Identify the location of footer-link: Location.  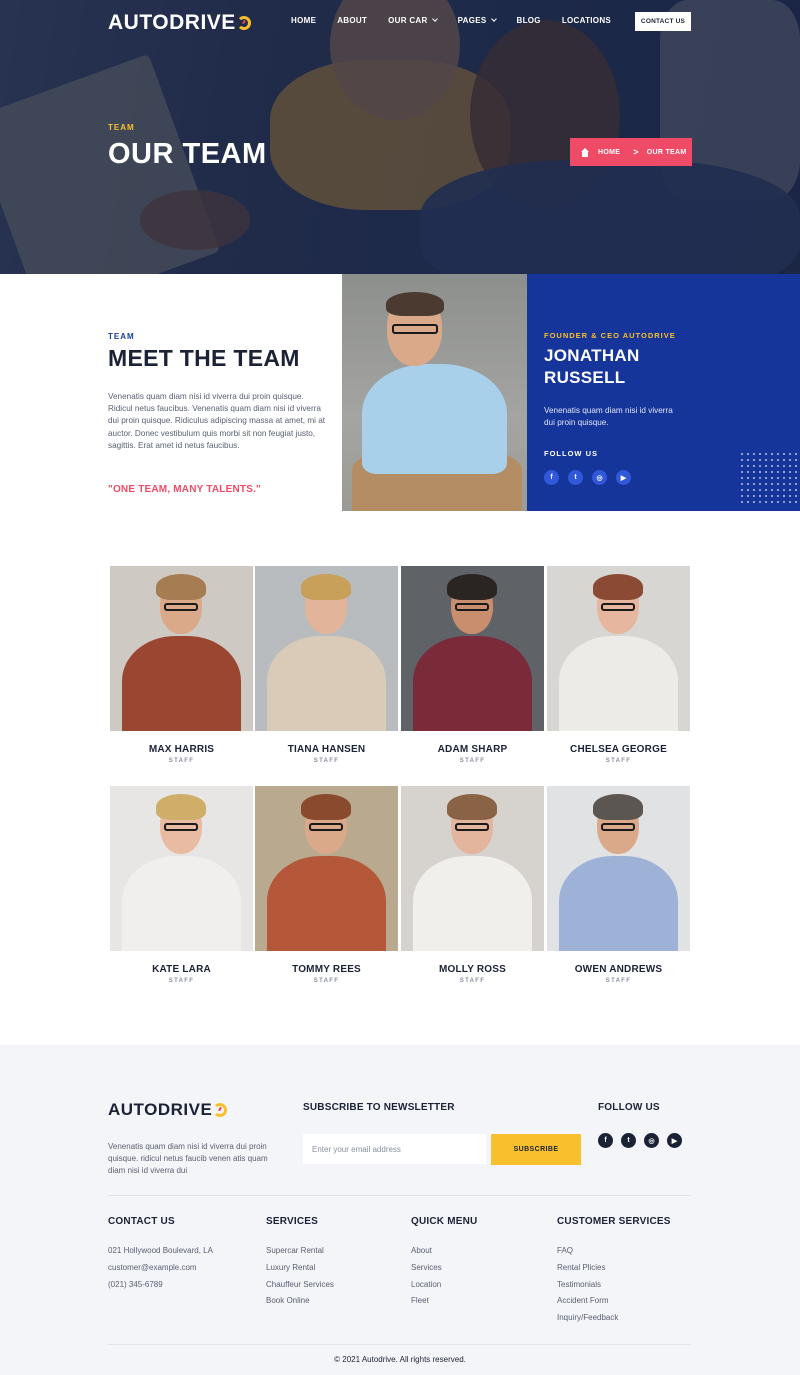
(444, 1285).